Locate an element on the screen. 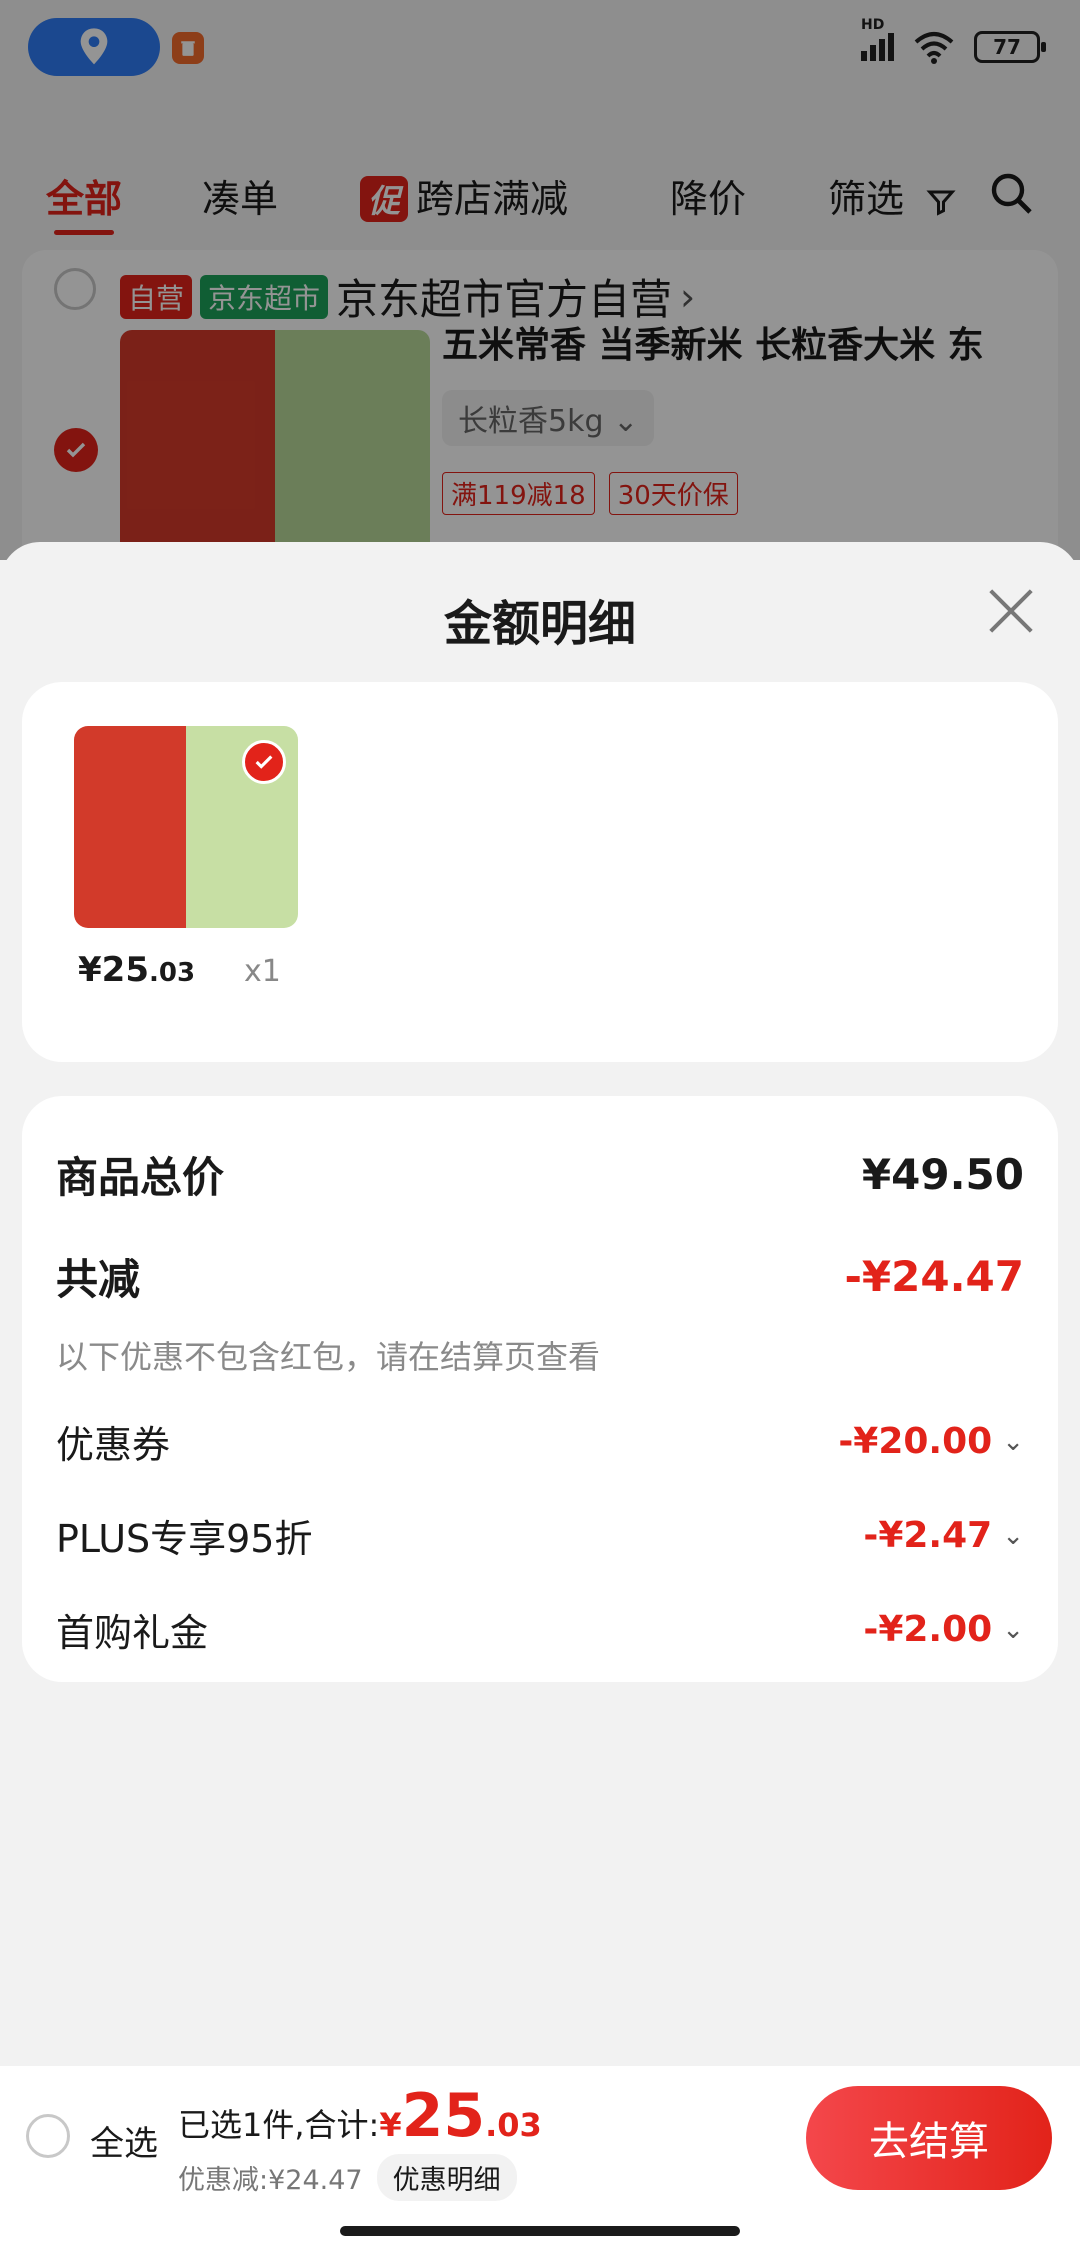  item-thumbnail is located at coordinates (186, 827).